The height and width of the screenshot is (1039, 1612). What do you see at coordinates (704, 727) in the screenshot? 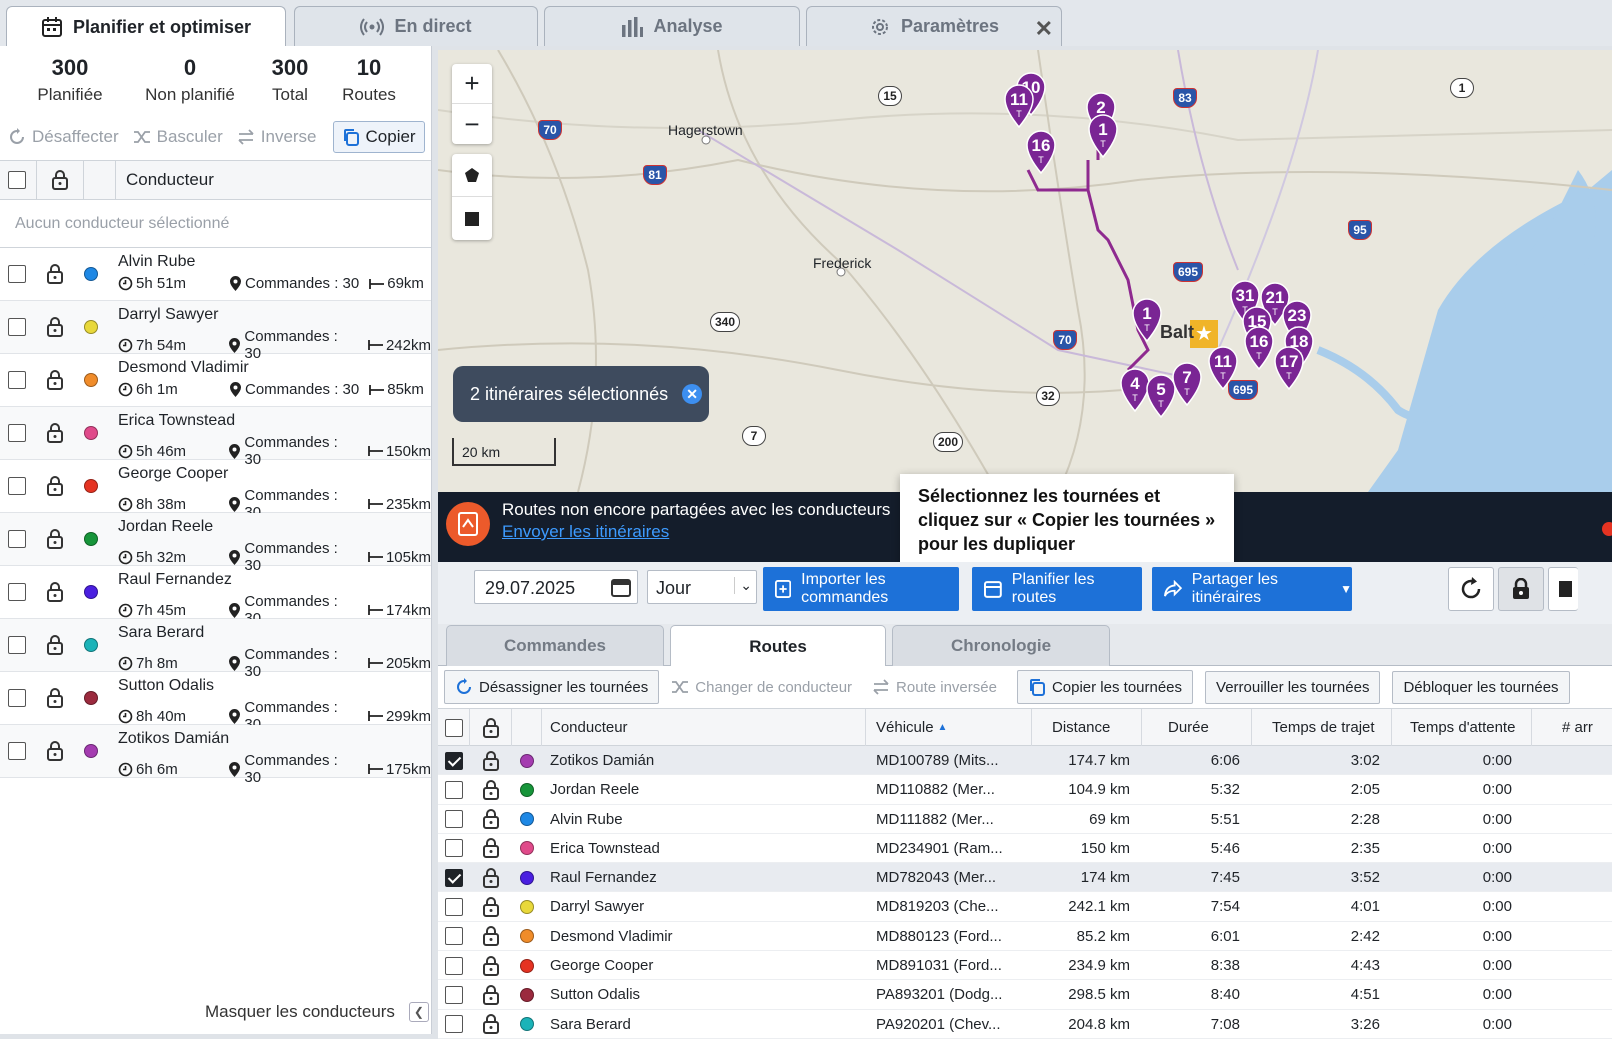
I see `driver-column-header: Conducteur` at bounding box center [704, 727].